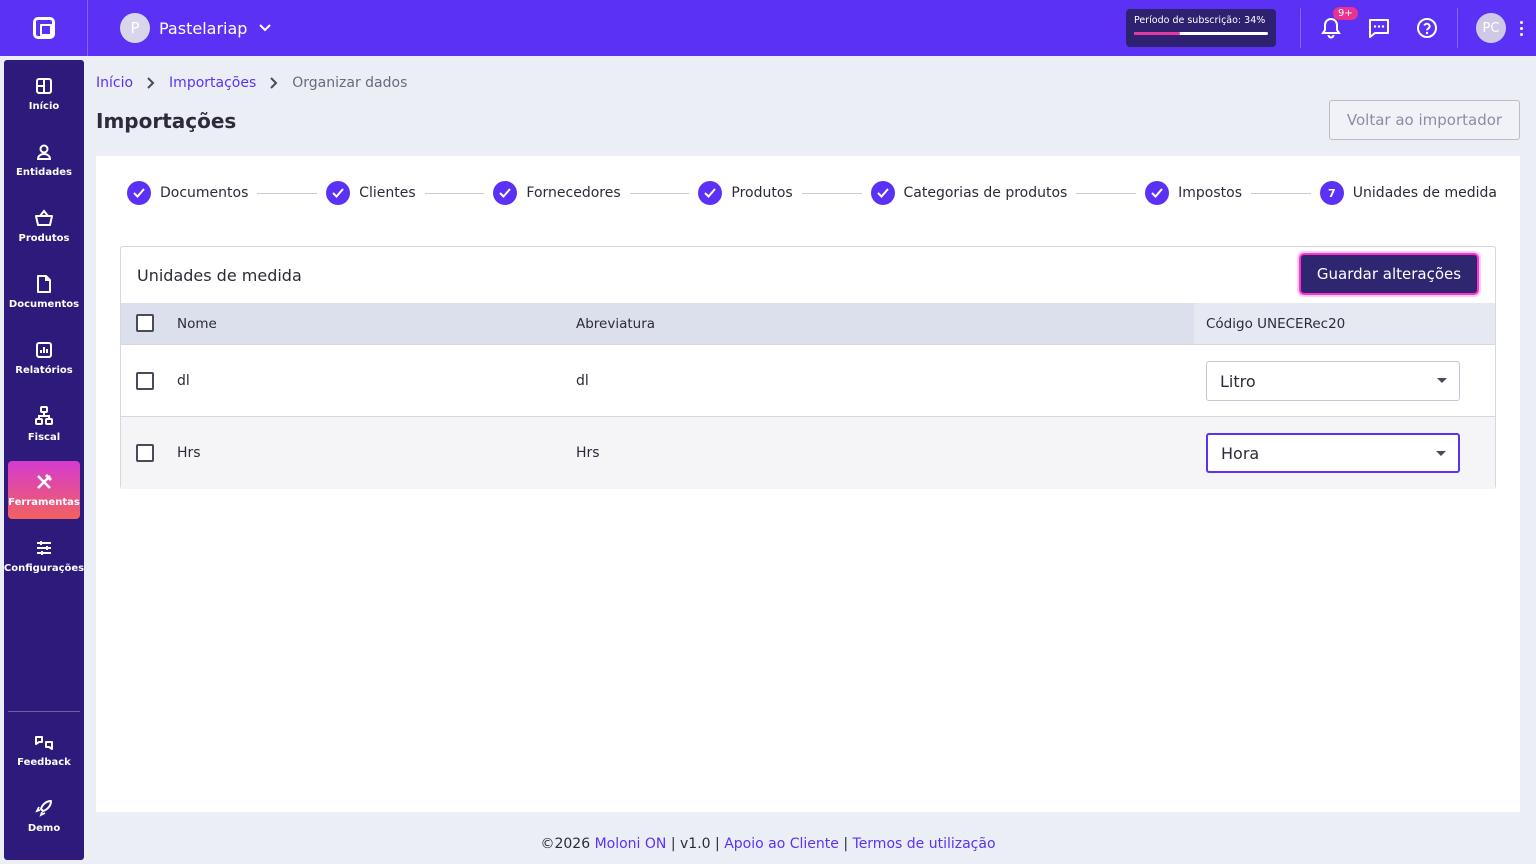 Image resolution: width=1536 pixels, height=864 pixels. What do you see at coordinates (44, 762) in the screenshot?
I see `sidebar-item-label: Feedback` at bounding box center [44, 762].